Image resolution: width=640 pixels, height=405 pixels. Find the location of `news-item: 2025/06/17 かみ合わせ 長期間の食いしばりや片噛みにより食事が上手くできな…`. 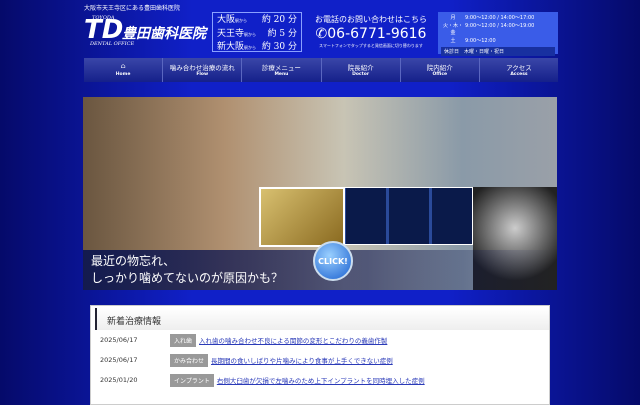

news-item: 2025/06/17 かみ合わせ 長期間の食いしばりや片噛みにより食事が上手くできな… is located at coordinates (320, 360).